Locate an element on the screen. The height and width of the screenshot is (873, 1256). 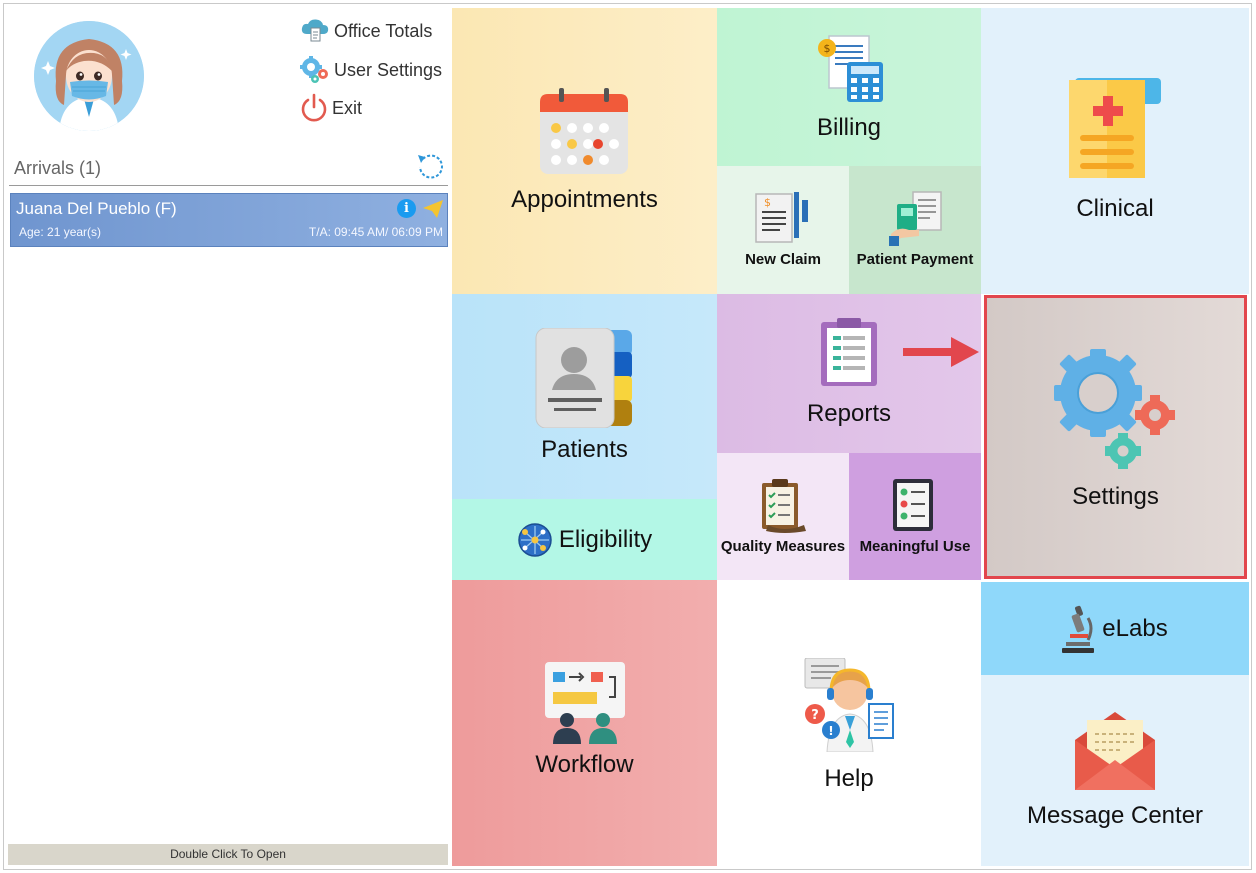
user-settings-link: User Settings is located at coordinates (371, 70).